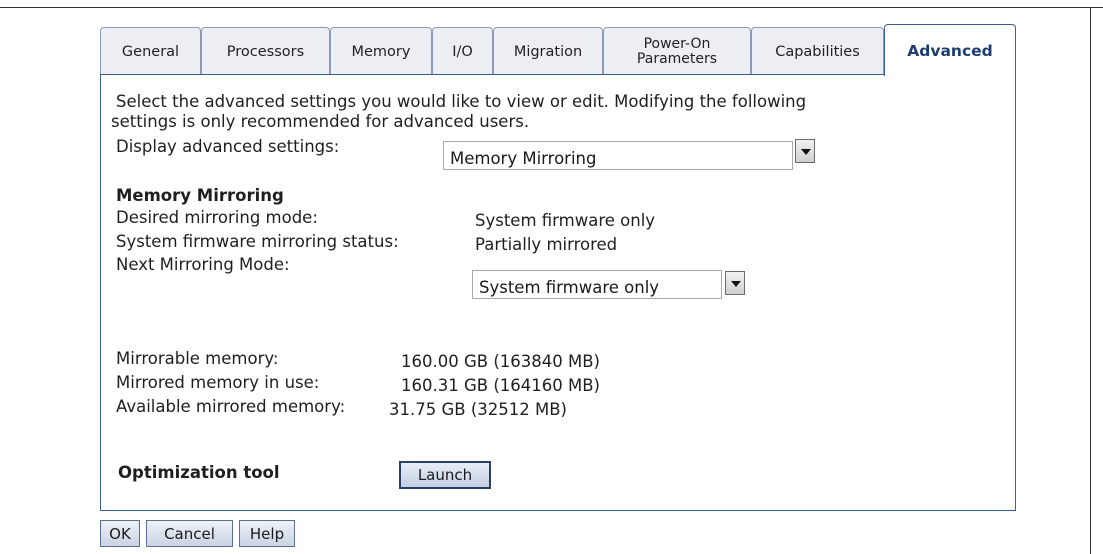 The height and width of the screenshot is (554, 1103). I want to click on launch-button: Launch, so click(445, 475).